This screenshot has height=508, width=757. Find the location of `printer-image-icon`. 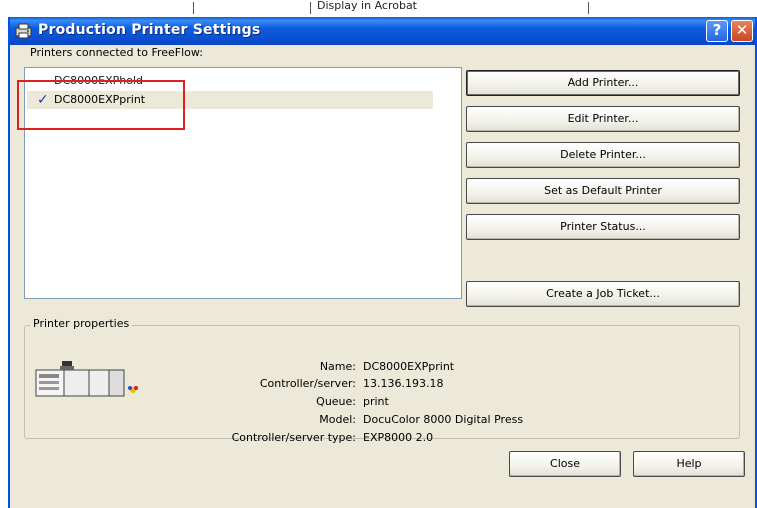

printer-image-icon is located at coordinates (86, 379).